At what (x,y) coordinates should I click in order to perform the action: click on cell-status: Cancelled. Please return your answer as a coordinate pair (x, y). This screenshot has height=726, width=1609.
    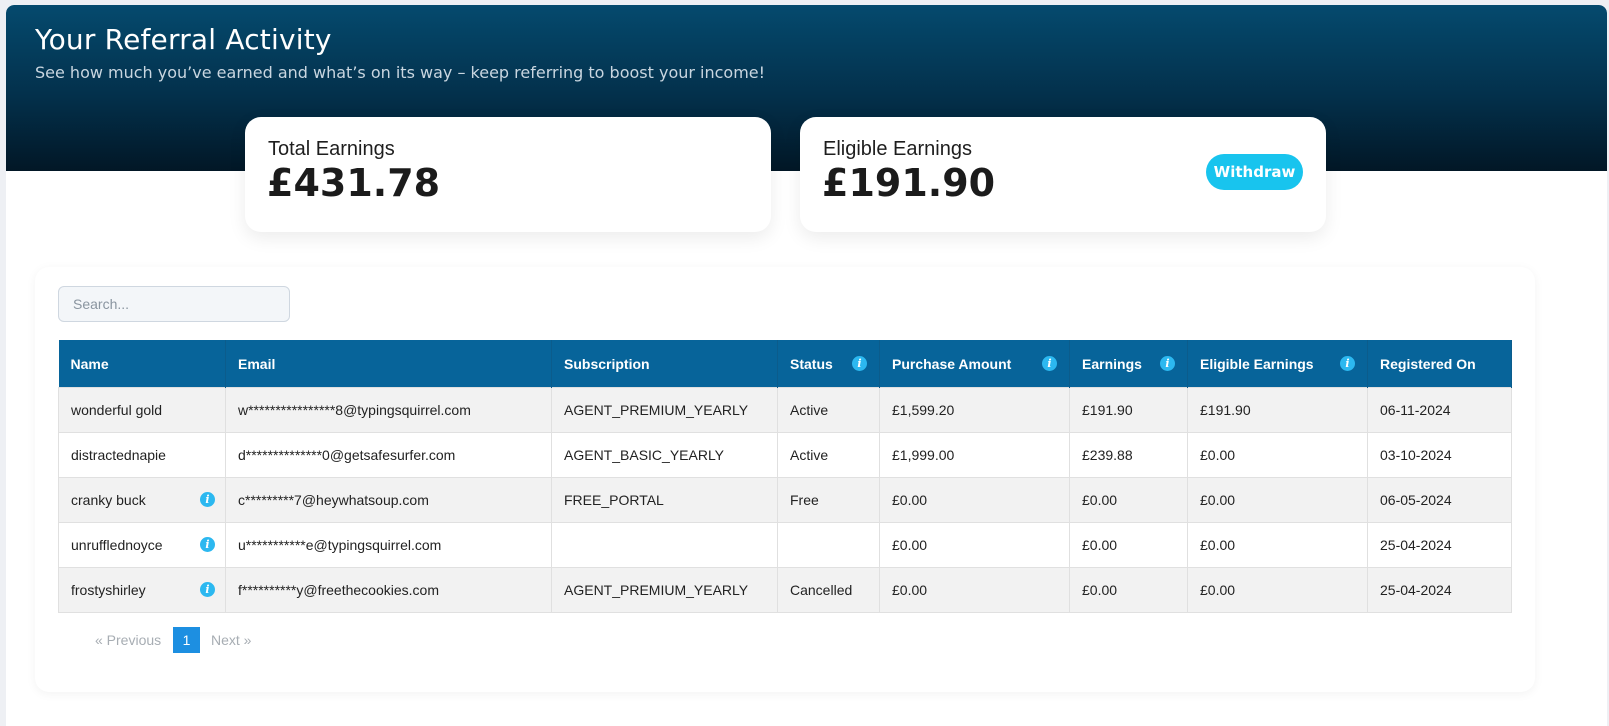
    Looking at the image, I should click on (828, 590).